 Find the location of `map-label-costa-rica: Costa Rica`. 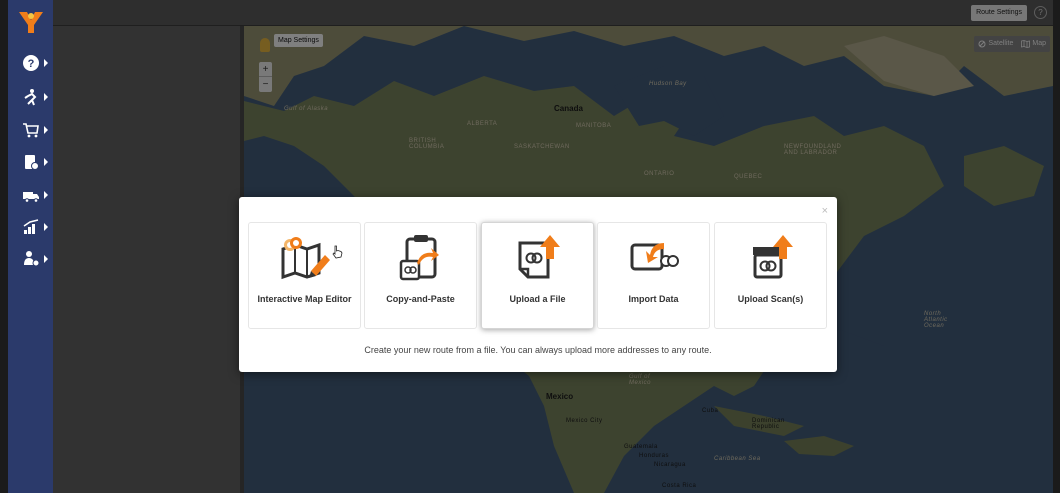

map-label-costa-rica: Costa Rica is located at coordinates (679, 486).